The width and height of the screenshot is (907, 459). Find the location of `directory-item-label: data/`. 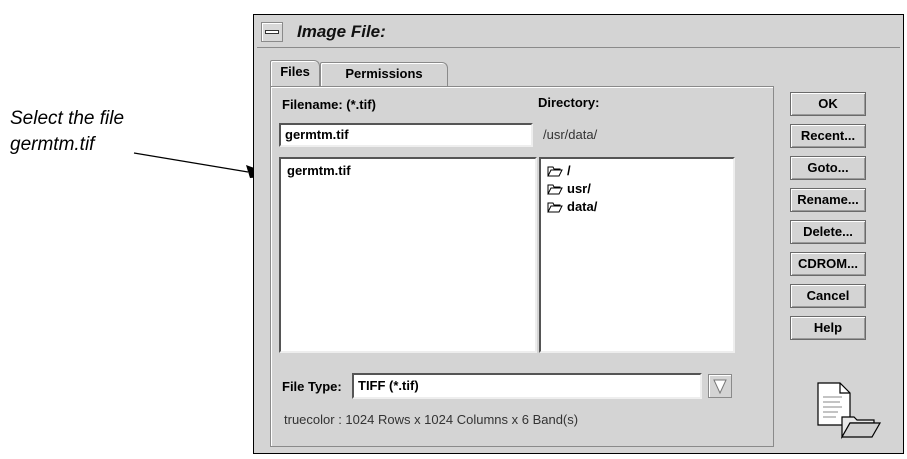

directory-item-label: data/ is located at coordinates (582, 207).